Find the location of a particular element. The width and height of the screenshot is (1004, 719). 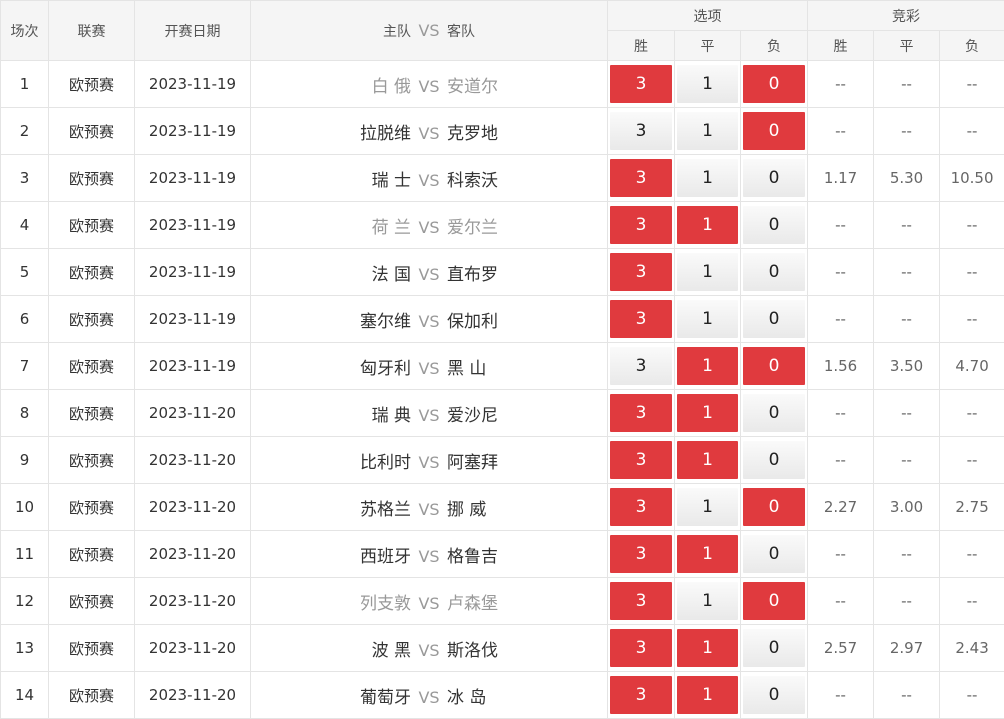

table-row: 7欧预赛2023-11-19匈牙利VS黑 山3101.563.504.70 is located at coordinates (502, 366).